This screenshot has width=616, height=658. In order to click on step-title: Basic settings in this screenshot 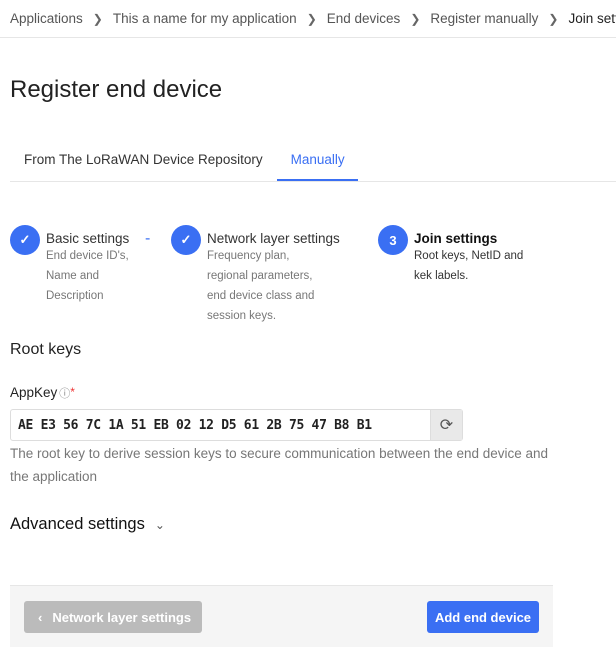, I will do `click(88, 238)`.